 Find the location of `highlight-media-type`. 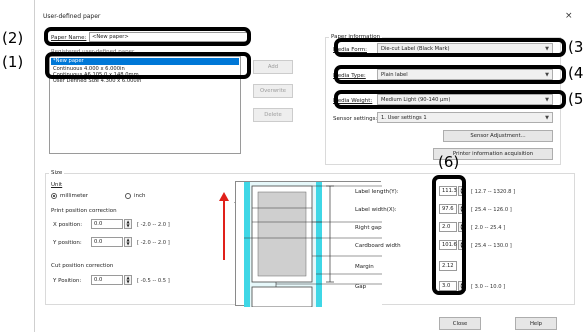

highlight-media-type is located at coordinates (450, 74).